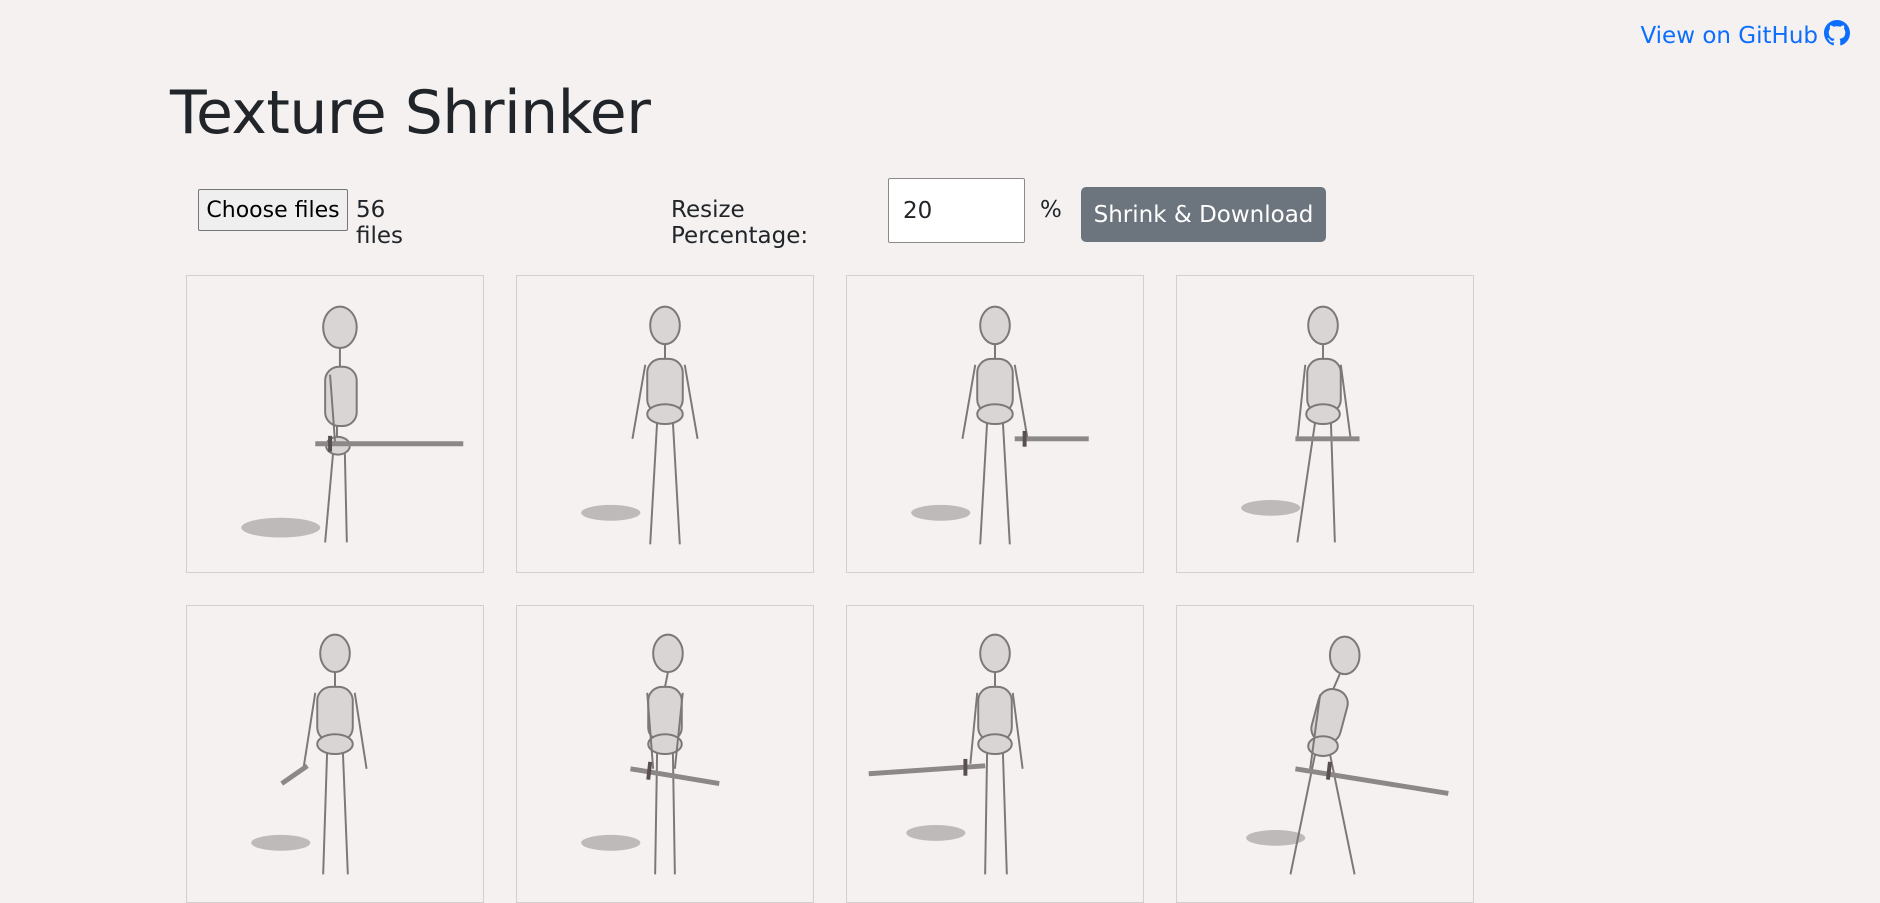  What do you see at coordinates (1837, 36) in the screenshot?
I see `github-icon` at bounding box center [1837, 36].